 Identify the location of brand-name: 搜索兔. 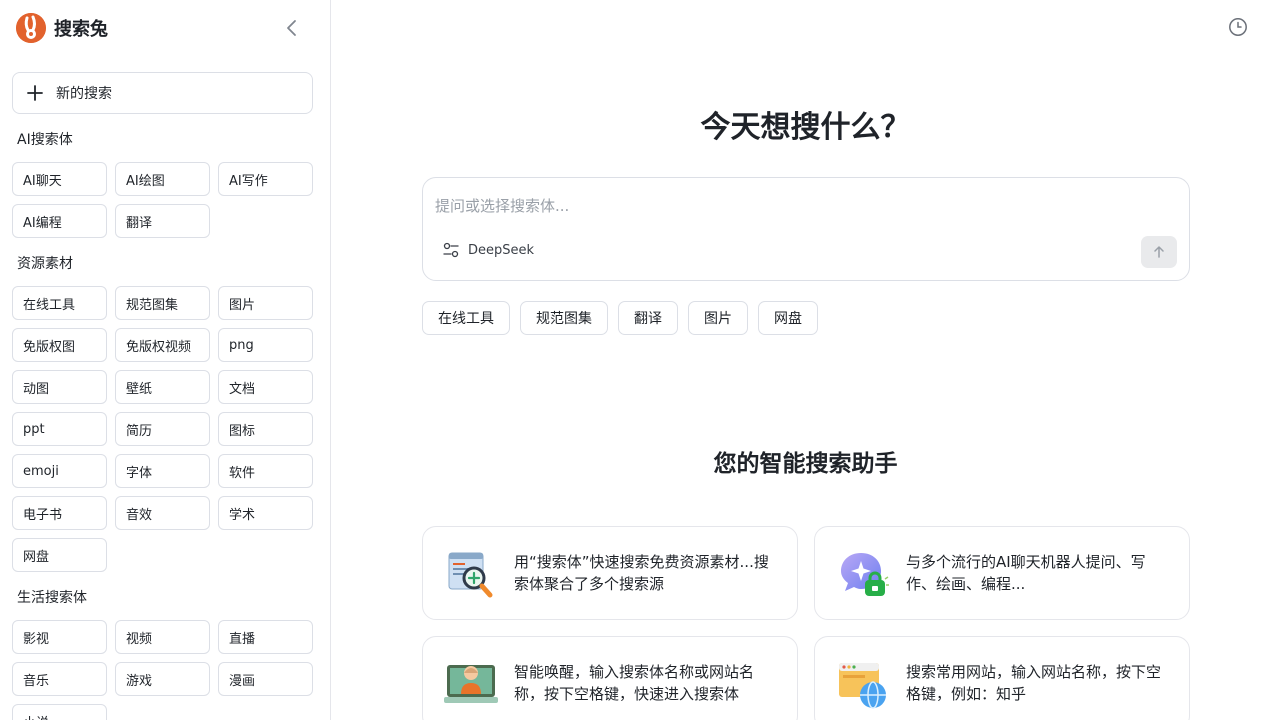
(81, 29).